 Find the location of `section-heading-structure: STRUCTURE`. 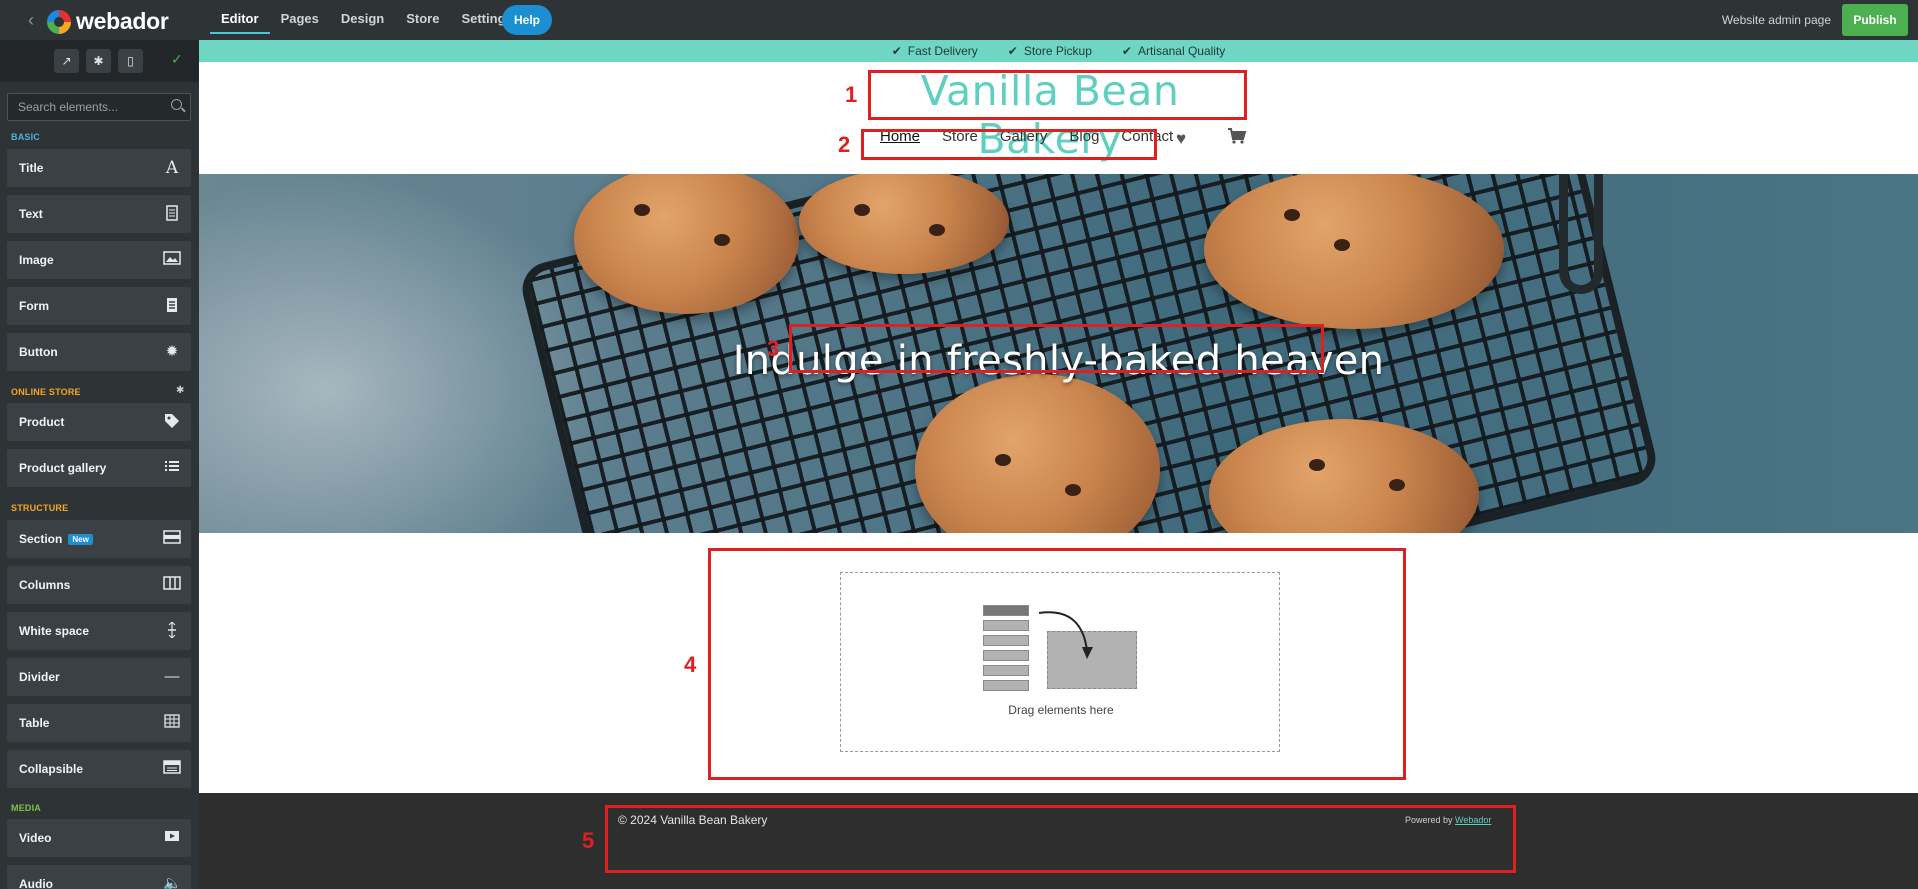

section-heading-structure: STRUCTURE is located at coordinates (40, 508).